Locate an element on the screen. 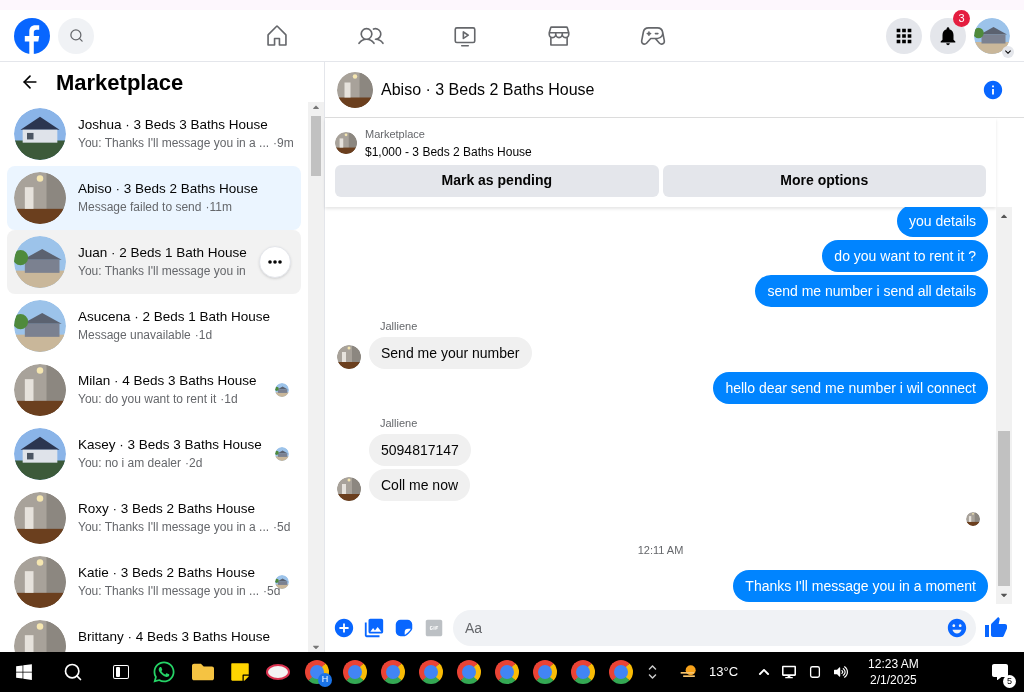  search-button is located at coordinates (76, 35).